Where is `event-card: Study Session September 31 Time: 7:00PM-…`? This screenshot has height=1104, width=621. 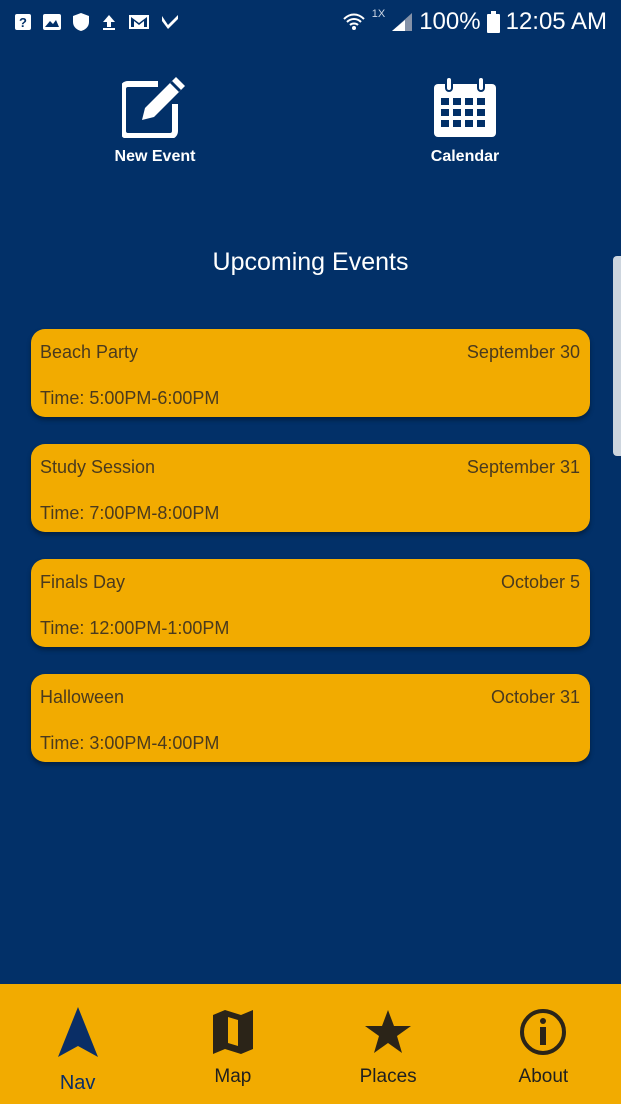
event-card: Study Session September 31 Time: 7:00PM-… is located at coordinates (310, 488).